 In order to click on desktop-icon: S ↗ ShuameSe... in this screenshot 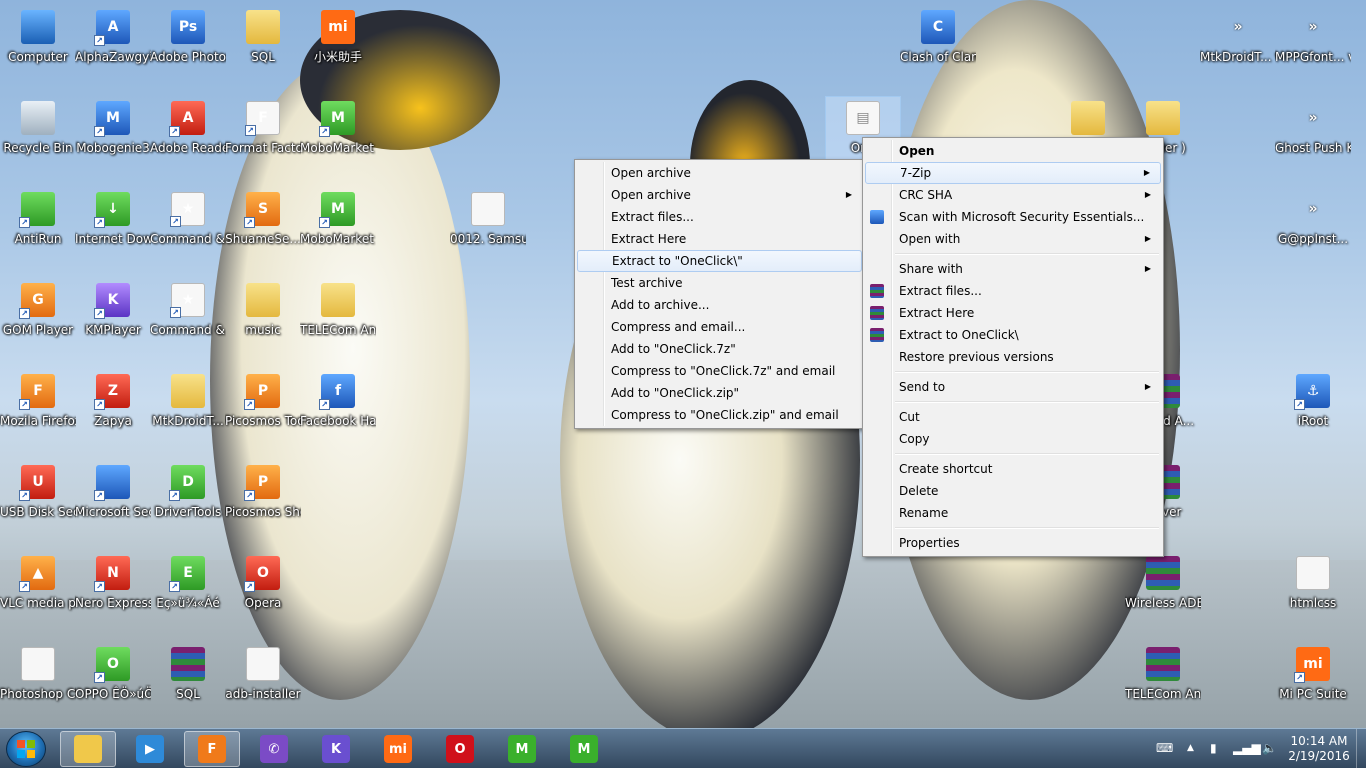, I will do `click(263, 233)`.